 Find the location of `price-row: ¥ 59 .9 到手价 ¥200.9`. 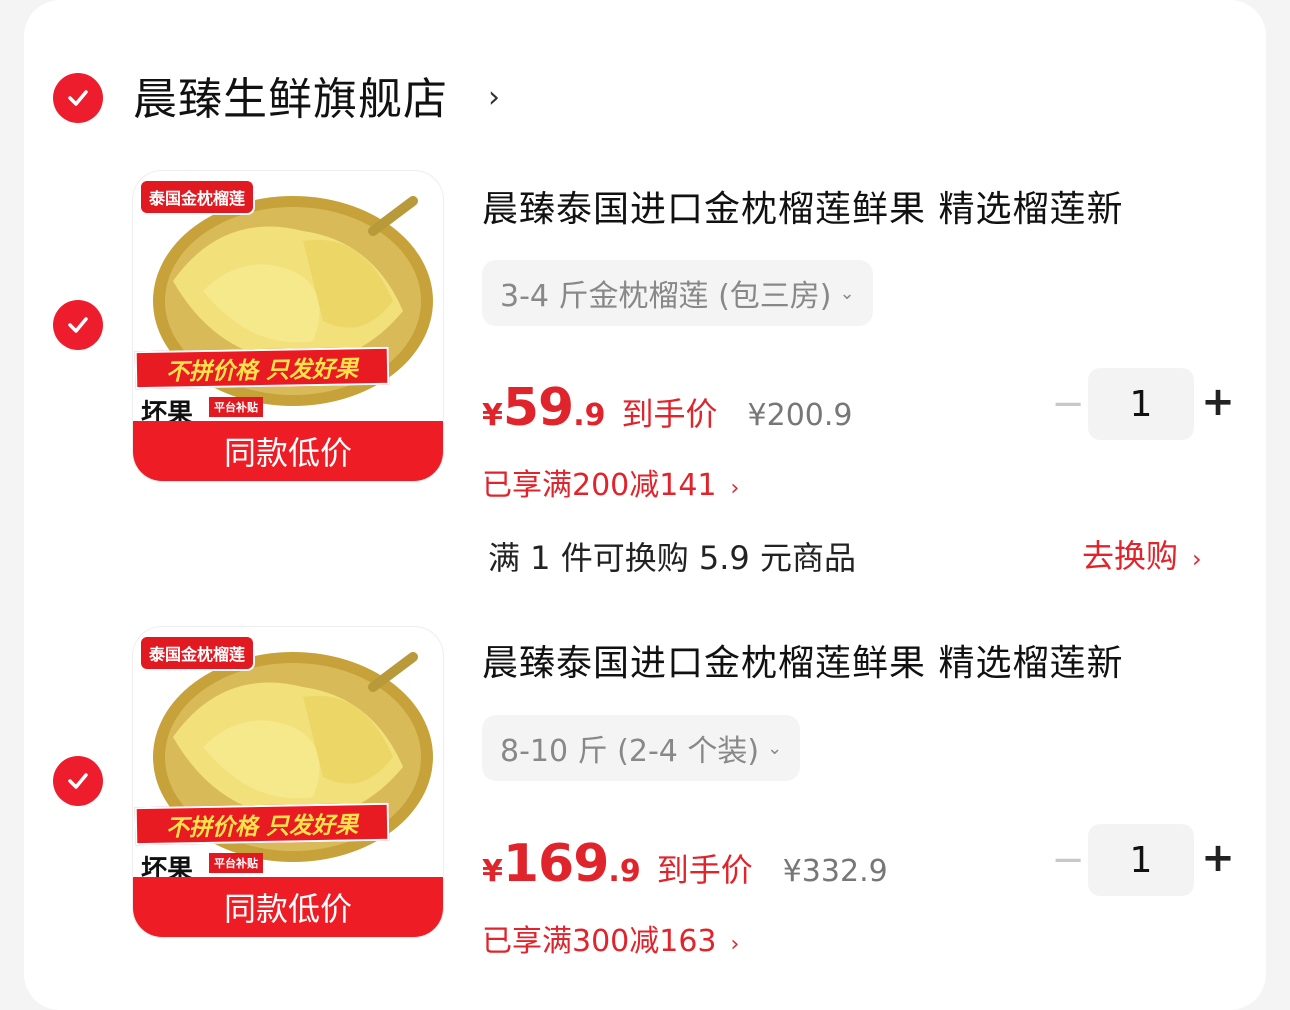

price-row: ¥ 59 .9 到手价 ¥200.9 is located at coordinates (667, 408).